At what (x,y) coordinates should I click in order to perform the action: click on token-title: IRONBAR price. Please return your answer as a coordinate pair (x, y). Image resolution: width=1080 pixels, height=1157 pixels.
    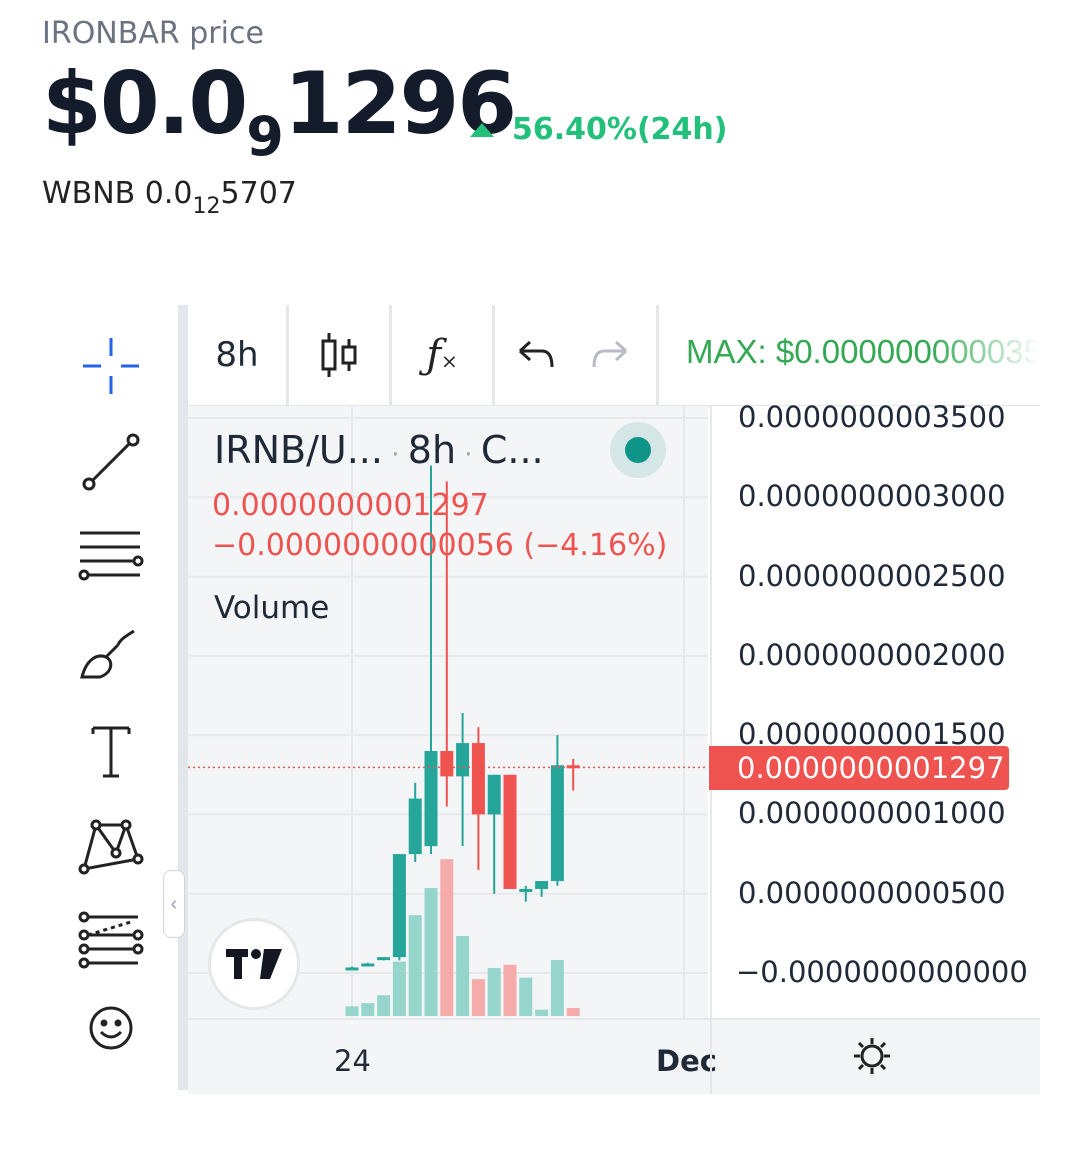
    Looking at the image, I should click on (153, 33).